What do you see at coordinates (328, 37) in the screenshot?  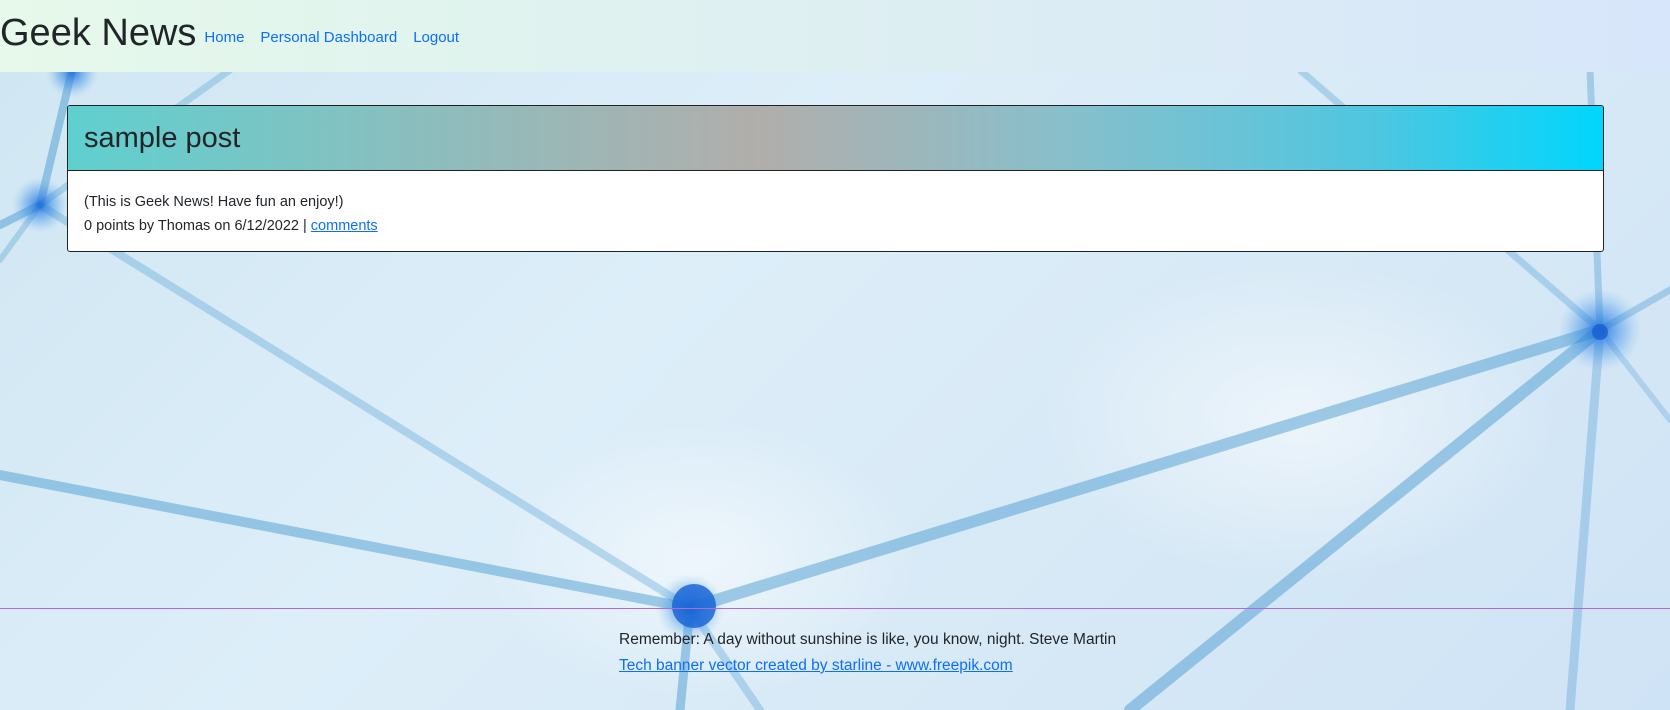 I see `nav-link-personal-dashboard: Personal Dashboard` at bounding box center [328, 37].